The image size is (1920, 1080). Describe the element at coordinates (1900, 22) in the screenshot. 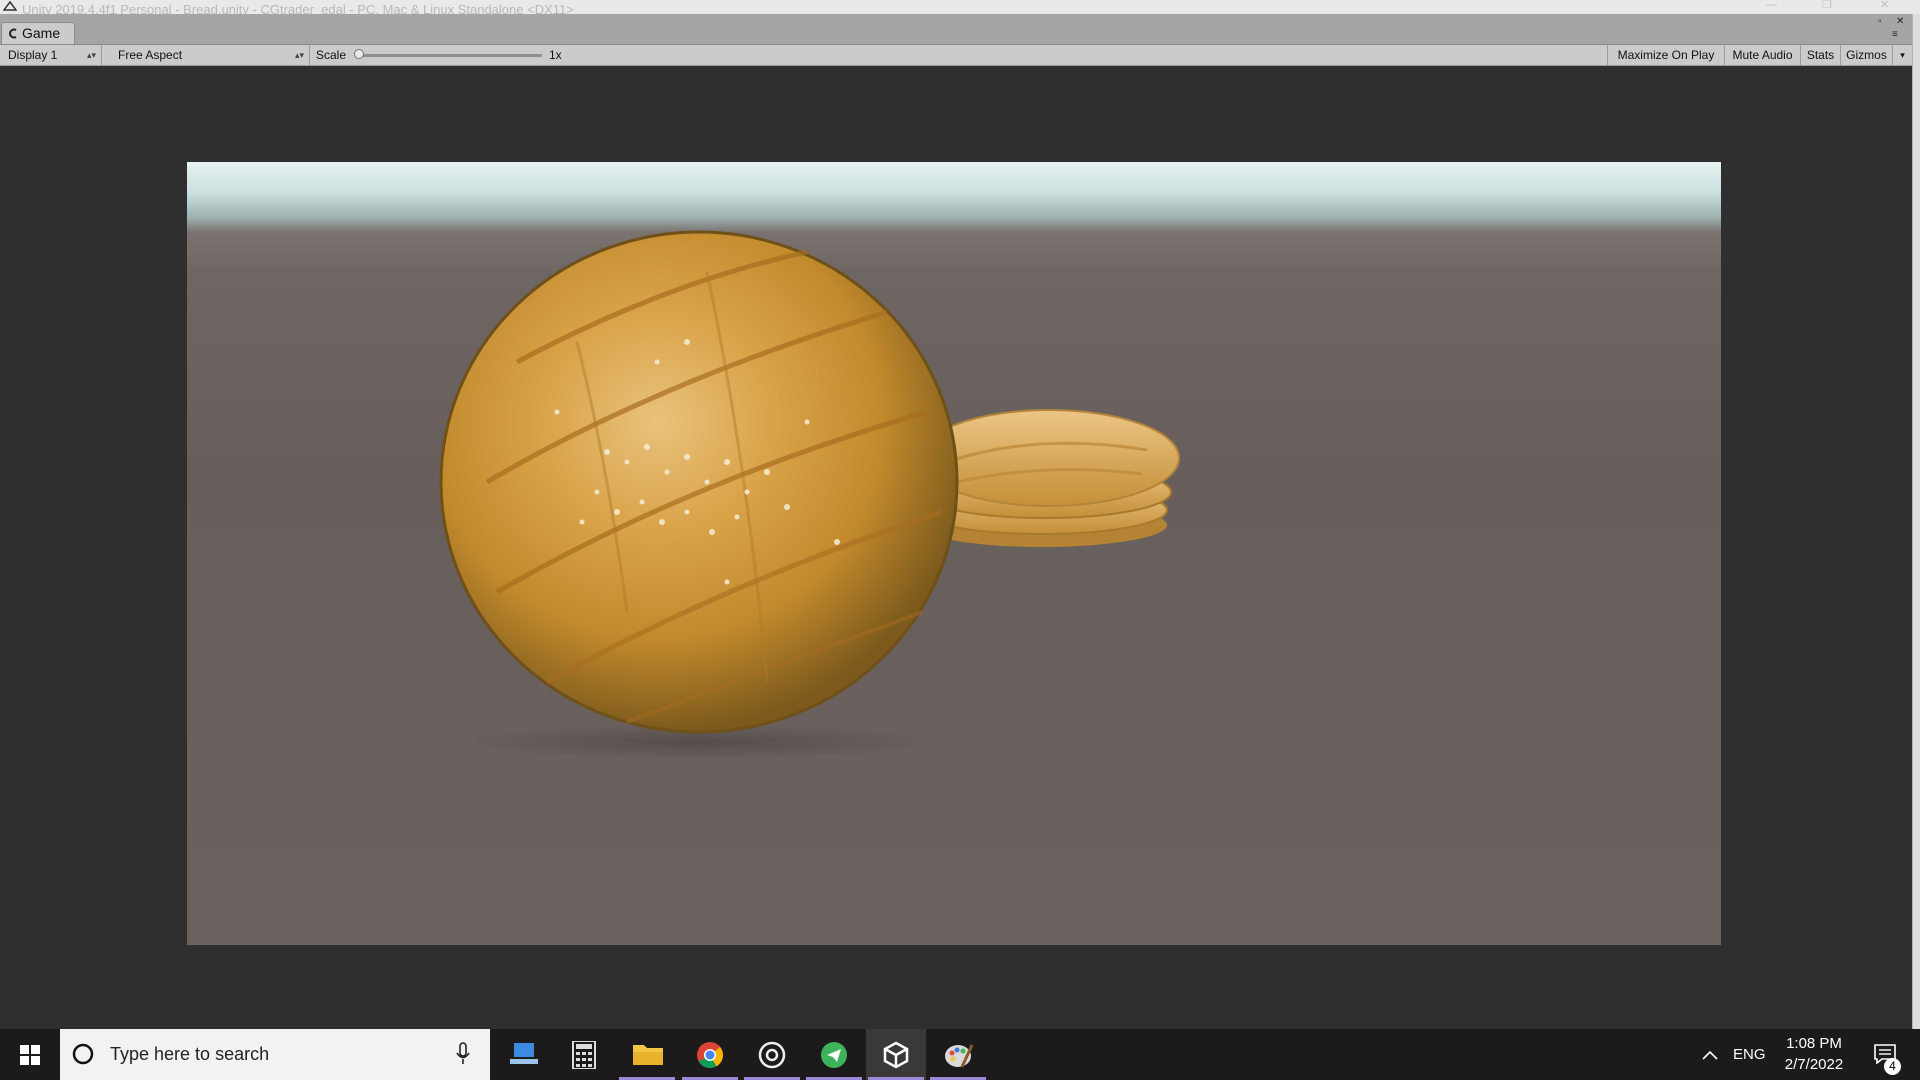

I see `close-pane-icon: ✕` at that location.